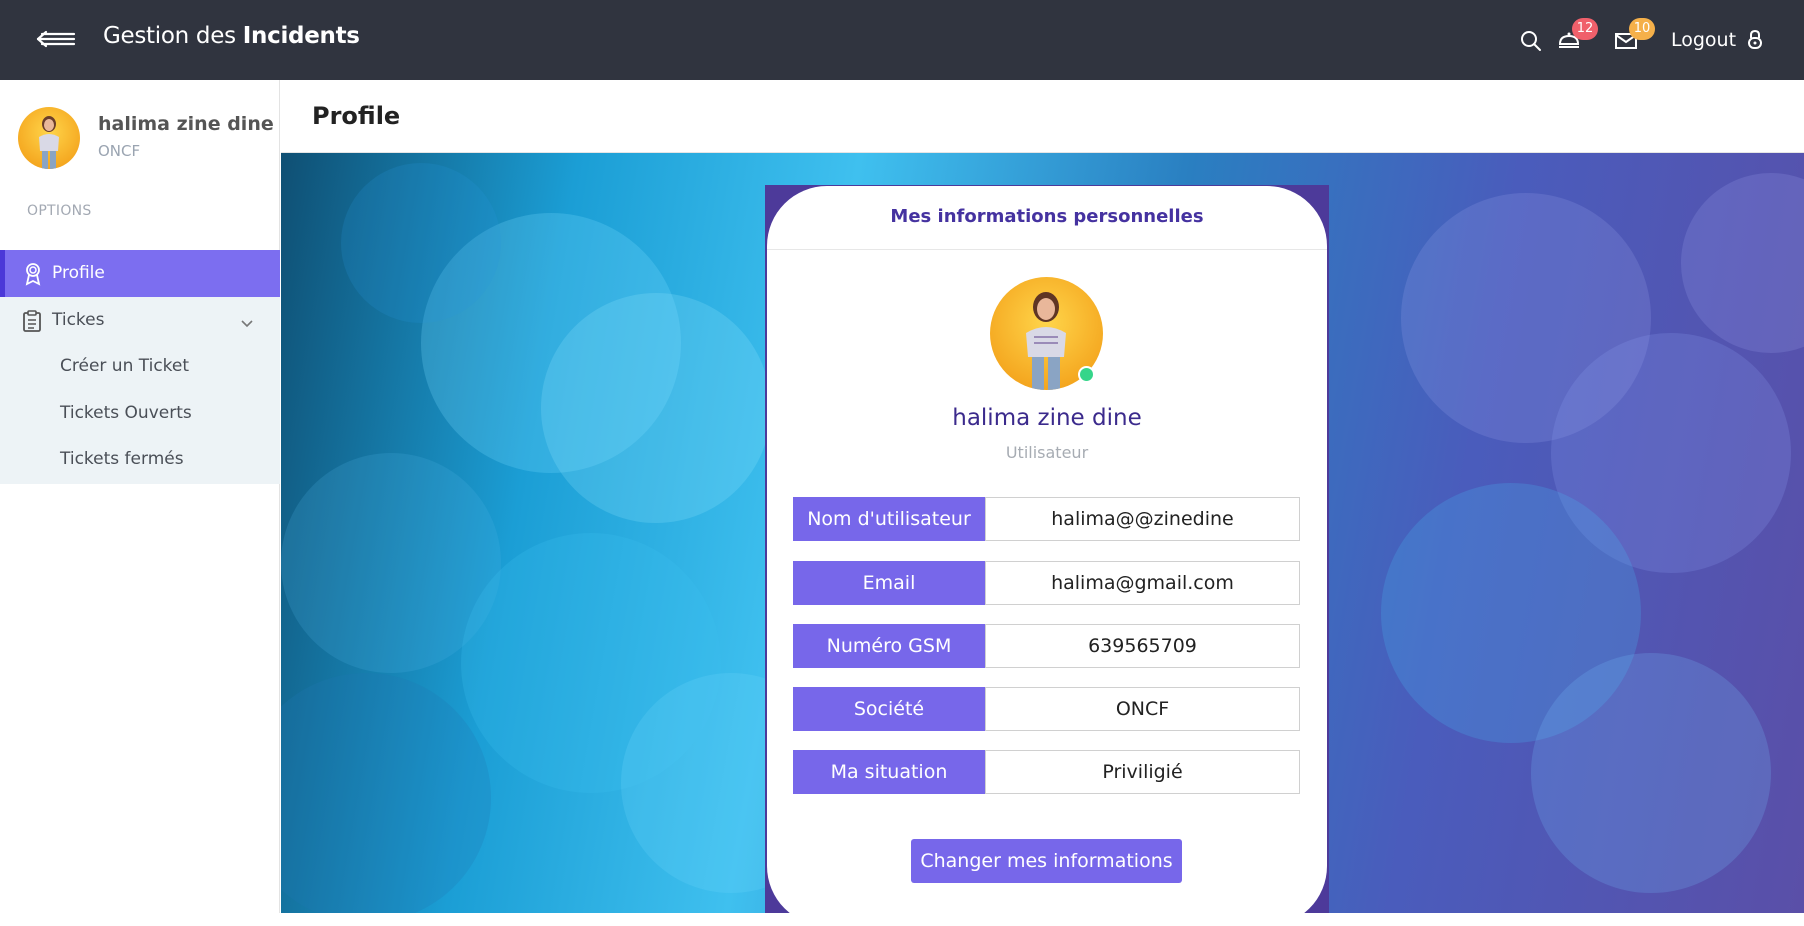 This screenshot has width=1804, height=926. Describe the element at coordinates (78, 320) in the screenshot. I see `sidebar-item-label: Tickes` at that location.